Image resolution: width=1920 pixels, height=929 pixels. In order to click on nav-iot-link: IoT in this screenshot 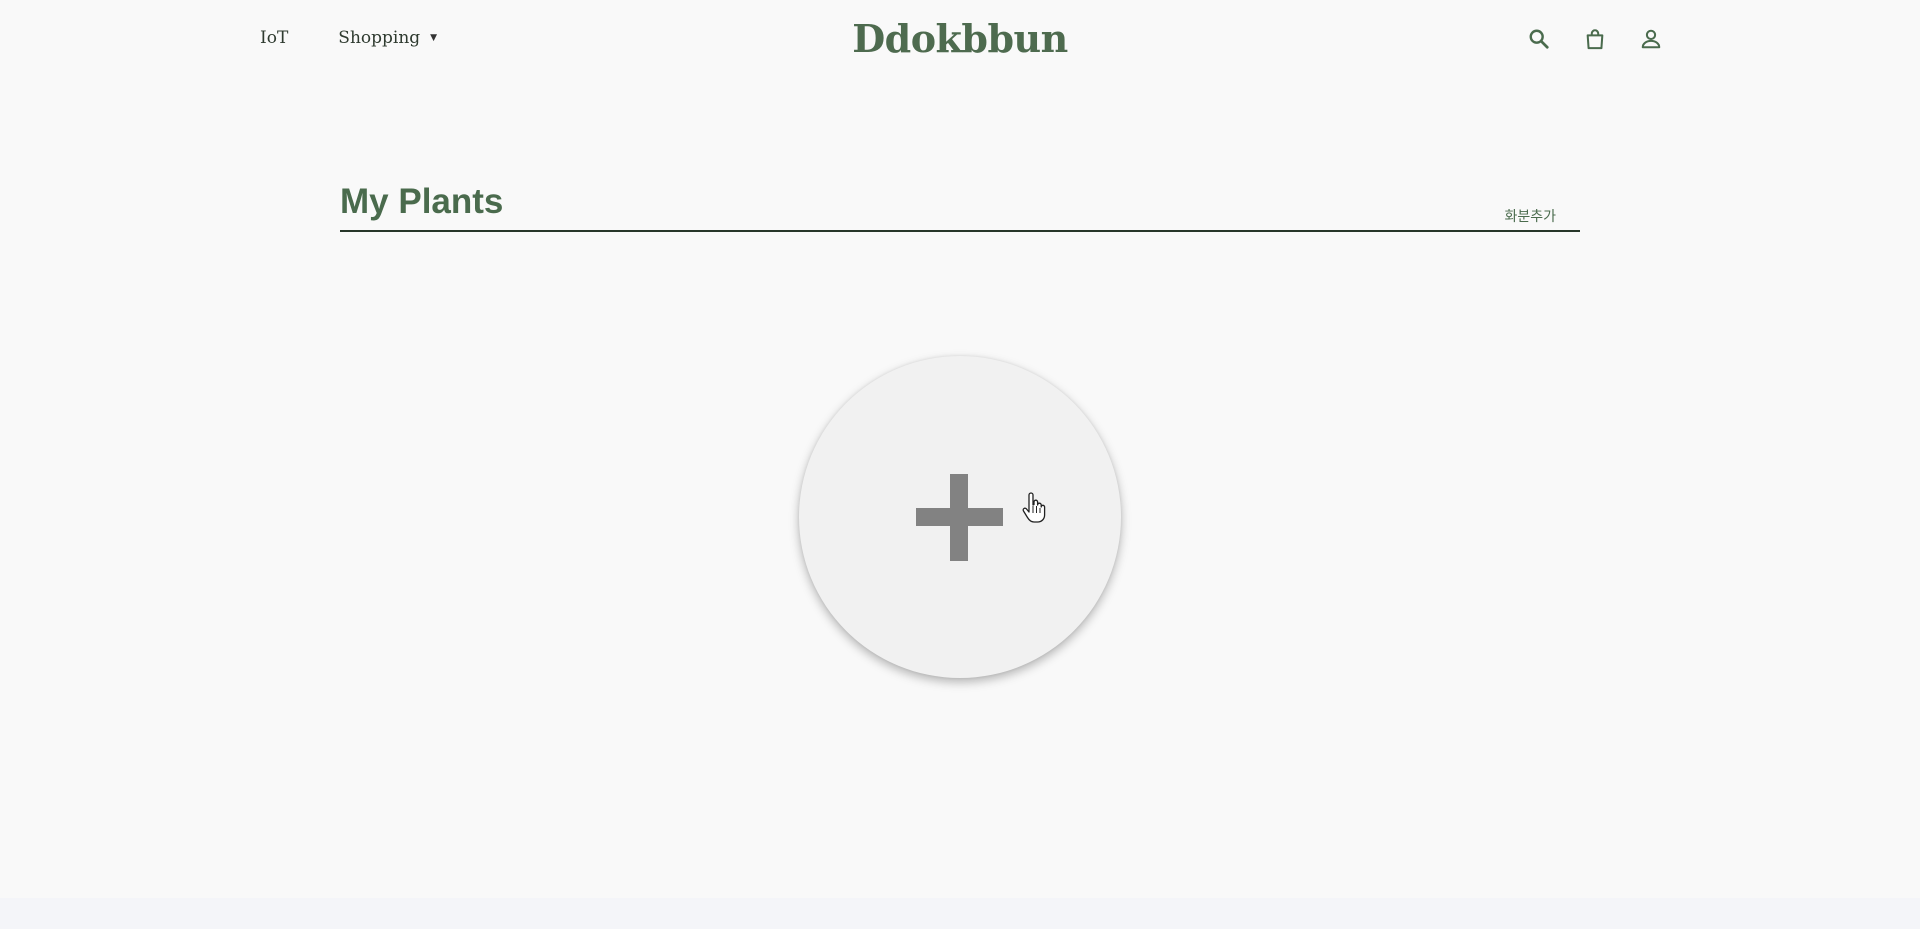, I will do `click(274, 38)`.